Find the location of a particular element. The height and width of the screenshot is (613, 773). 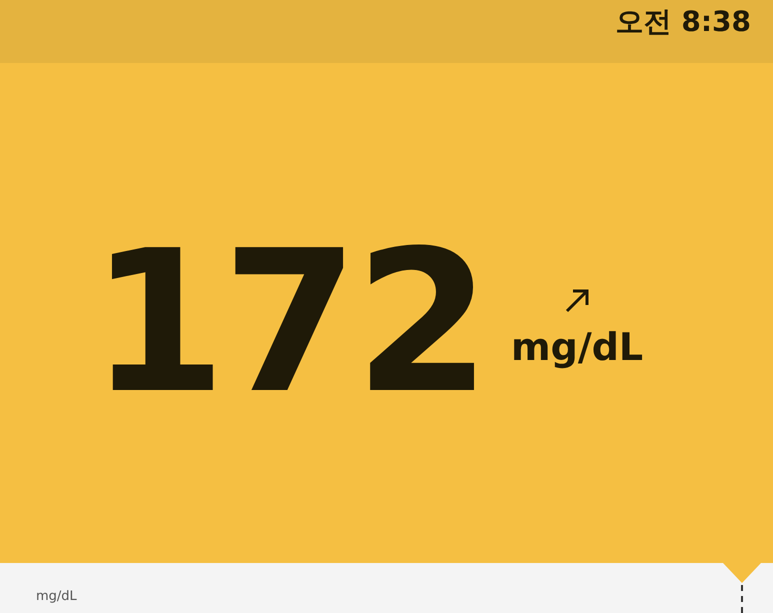

status-time: 오전 8:38 is located at coordinates (683, 22).